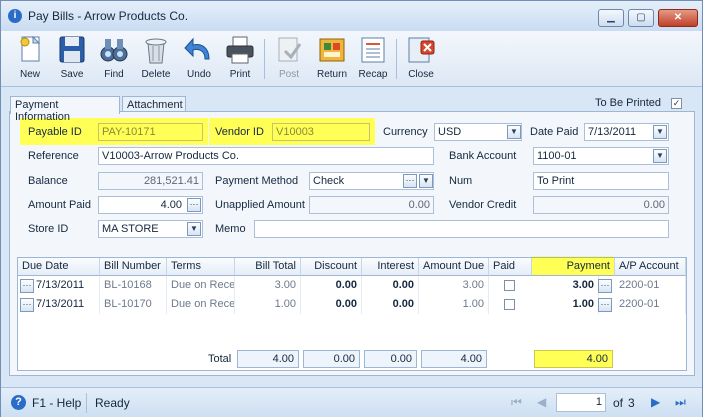 The height and width of the screenshot is (417, 703). I want to click on column-header-ap-account: A/P Account, so click(650, 267).